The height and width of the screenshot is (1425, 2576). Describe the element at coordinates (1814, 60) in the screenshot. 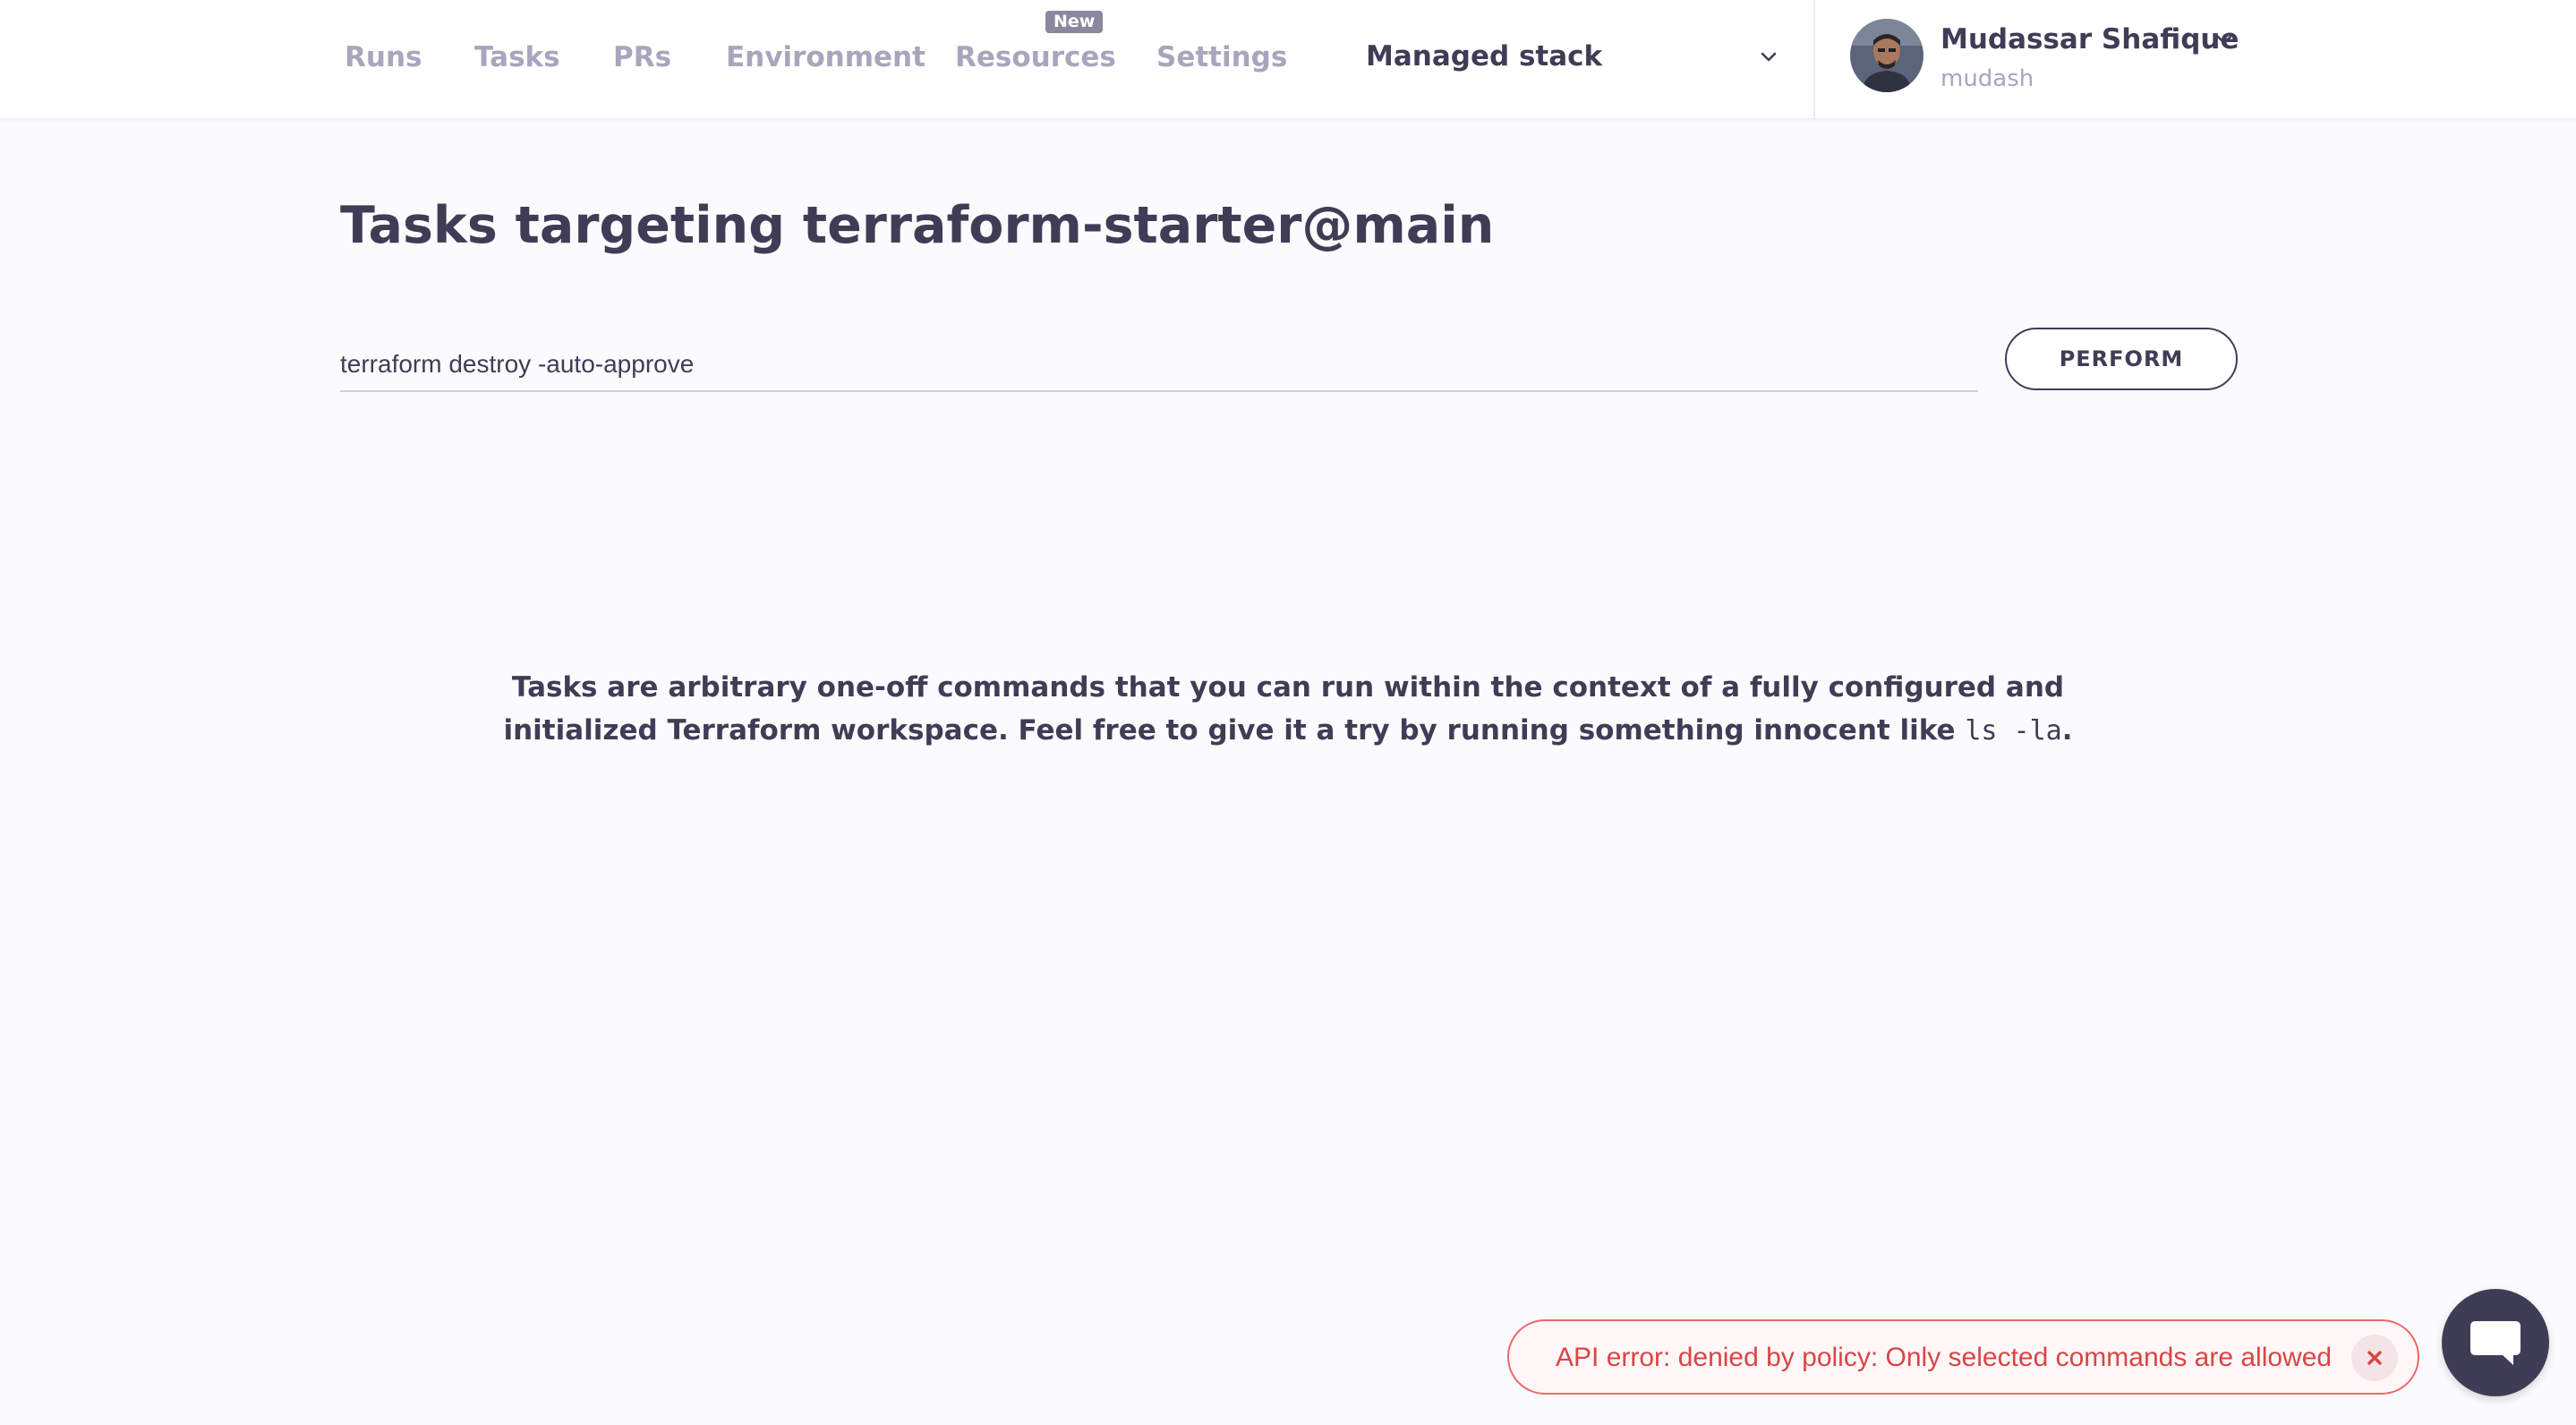

I see `divider` at that location.